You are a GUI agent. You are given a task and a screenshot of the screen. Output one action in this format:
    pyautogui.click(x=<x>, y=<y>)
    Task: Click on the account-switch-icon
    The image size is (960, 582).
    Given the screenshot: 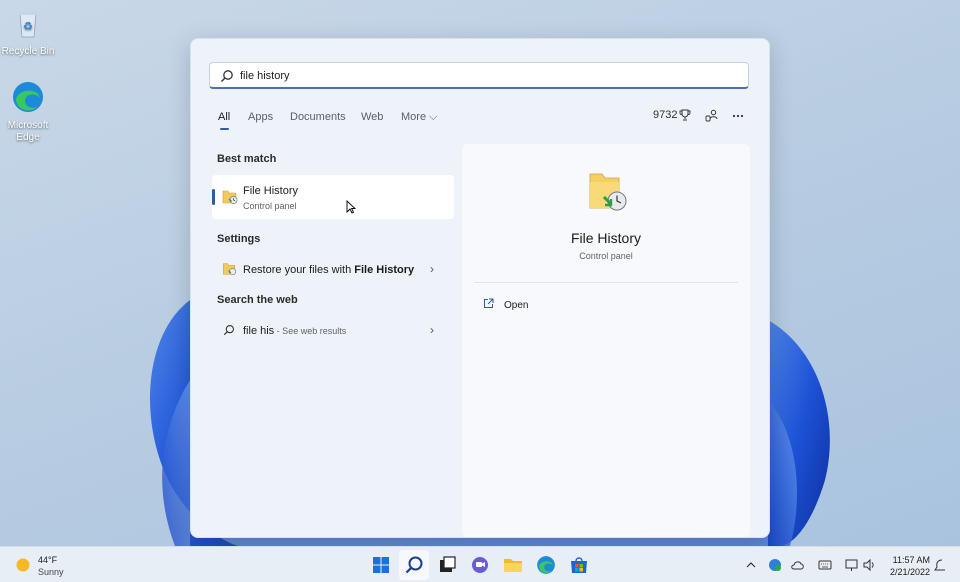 What is the action you would take?
    pyautogui.click(x=711, y=115)
    